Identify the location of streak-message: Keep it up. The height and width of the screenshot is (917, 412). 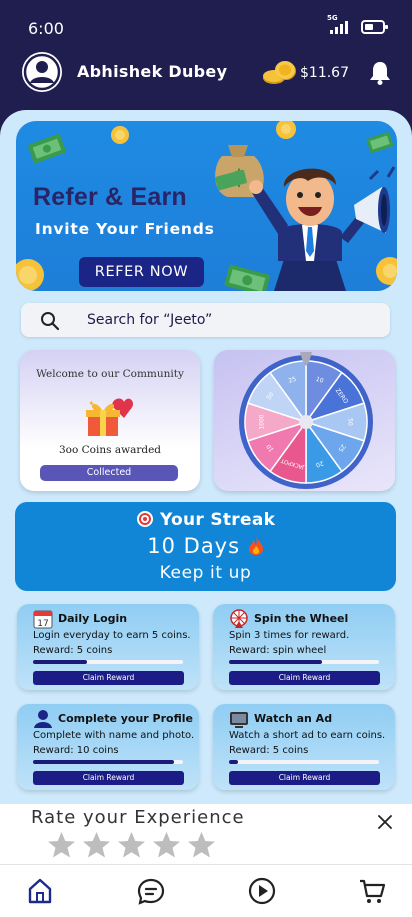
(205, 573).